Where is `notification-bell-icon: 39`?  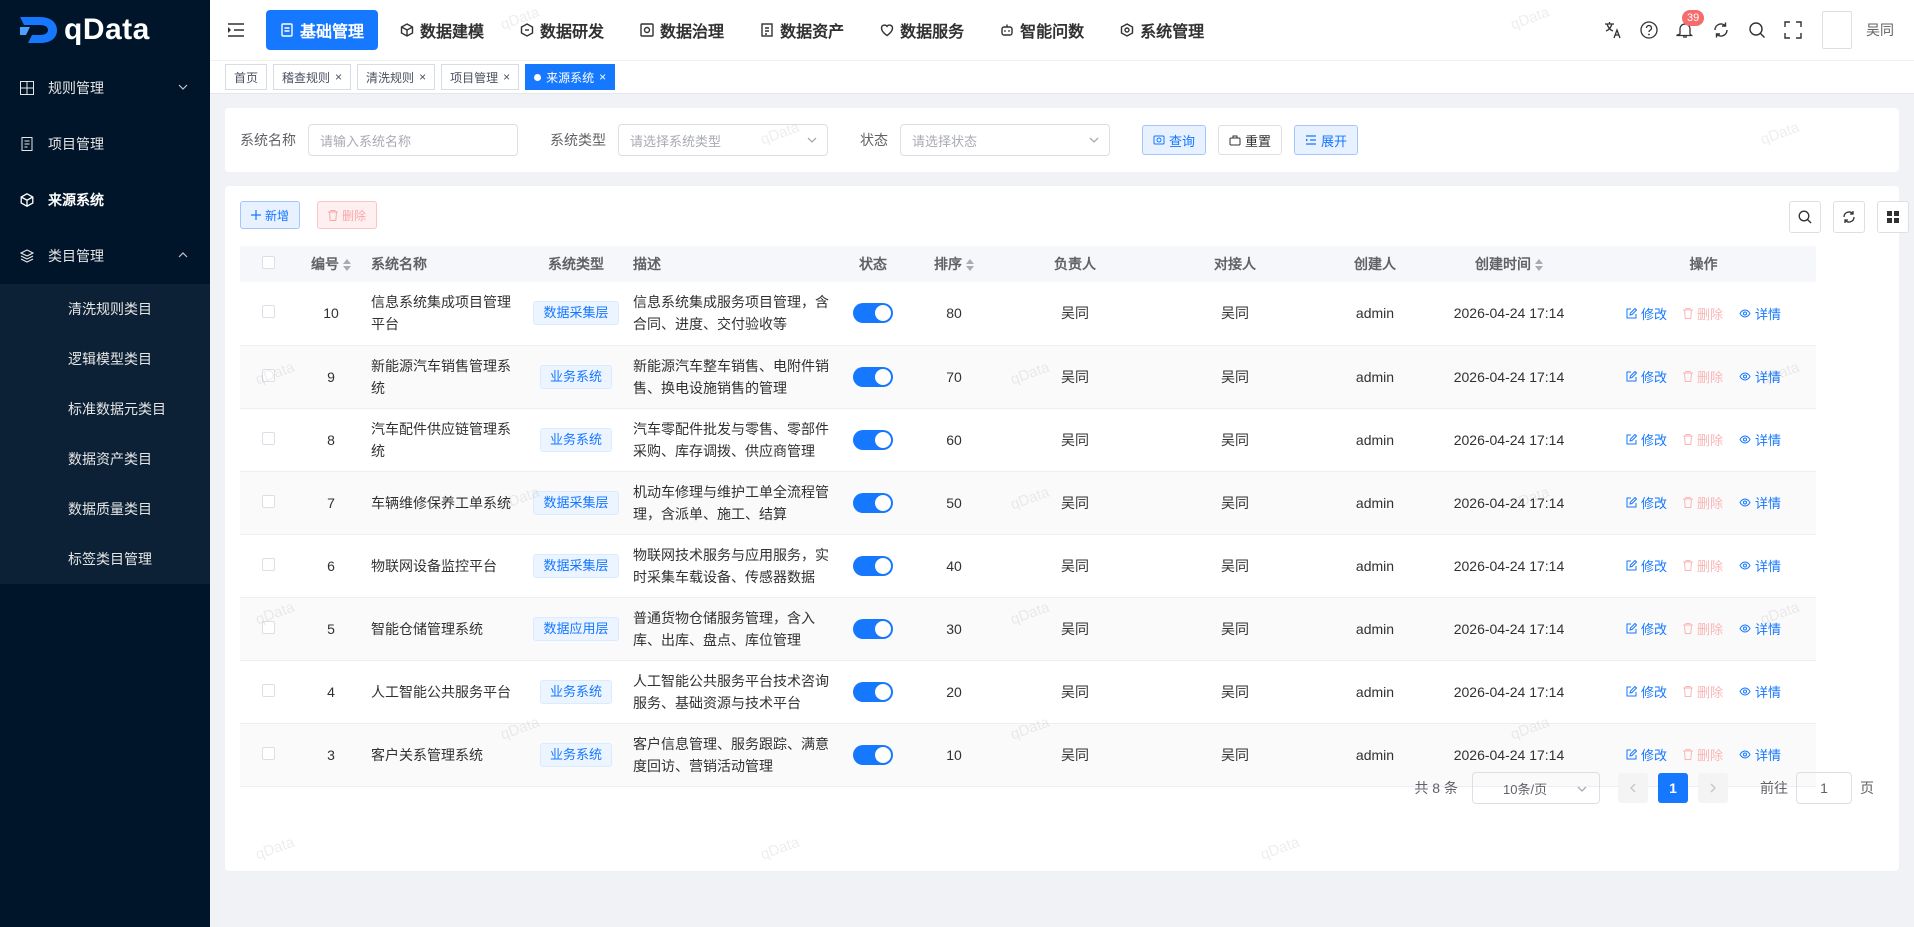
notification-bell-icon: 39 is located at coordinates (1689, 25).